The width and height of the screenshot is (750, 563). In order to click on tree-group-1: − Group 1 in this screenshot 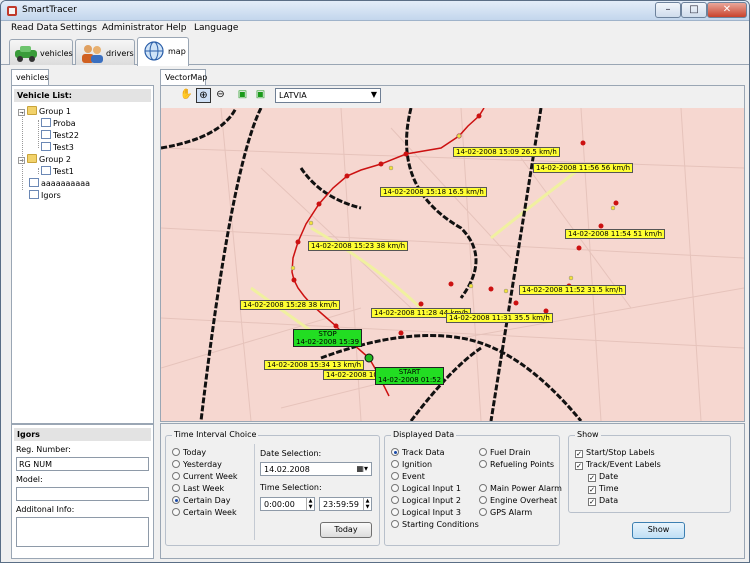, I will do `click(44, 111)`.